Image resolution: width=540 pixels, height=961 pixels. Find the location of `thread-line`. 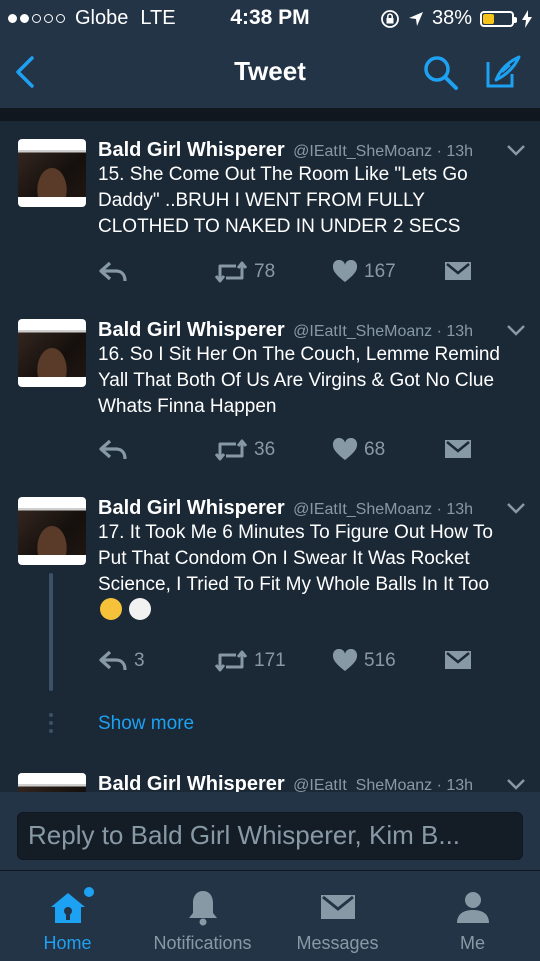

thread-line is located at coordinates (51, 632).